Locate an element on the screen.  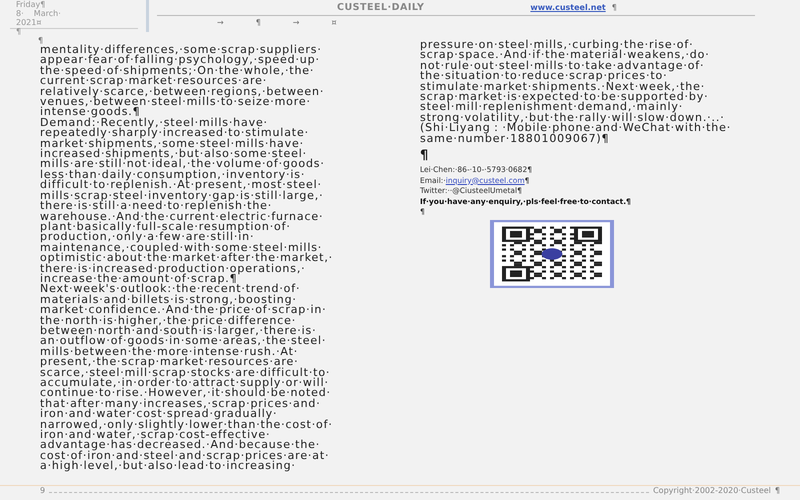
article-text-line: present,·the·scrap·market·resources·are· is located at coordinates (169, 362).